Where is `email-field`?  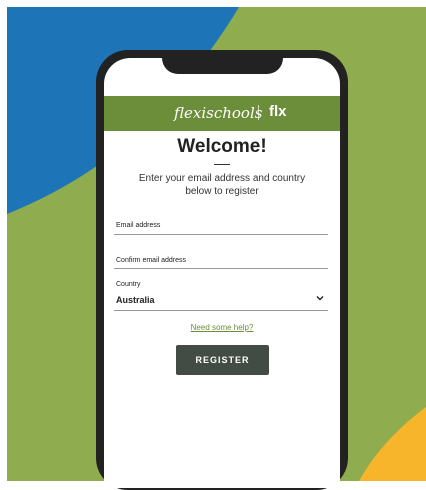
email-field is located at coordinates (221, 234).